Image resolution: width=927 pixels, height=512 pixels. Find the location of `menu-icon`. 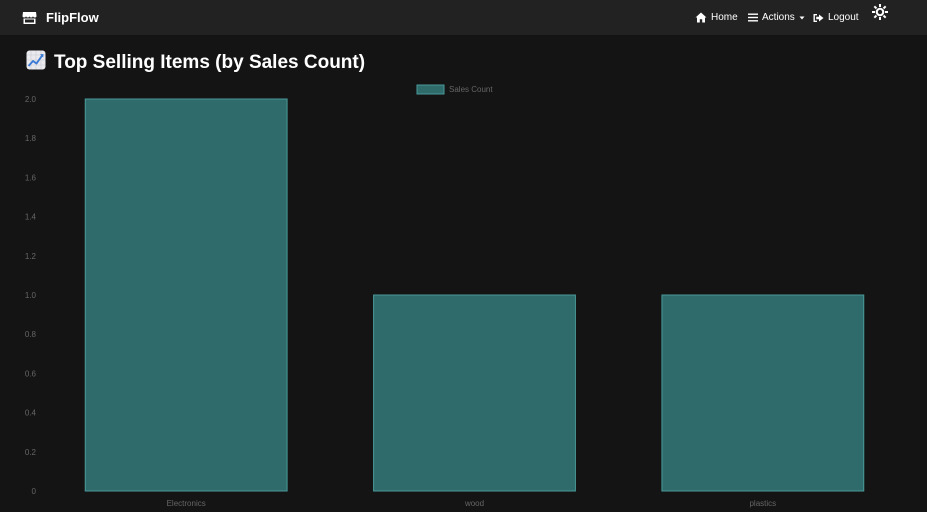

menu-icon is located at coordinates (753, 17).